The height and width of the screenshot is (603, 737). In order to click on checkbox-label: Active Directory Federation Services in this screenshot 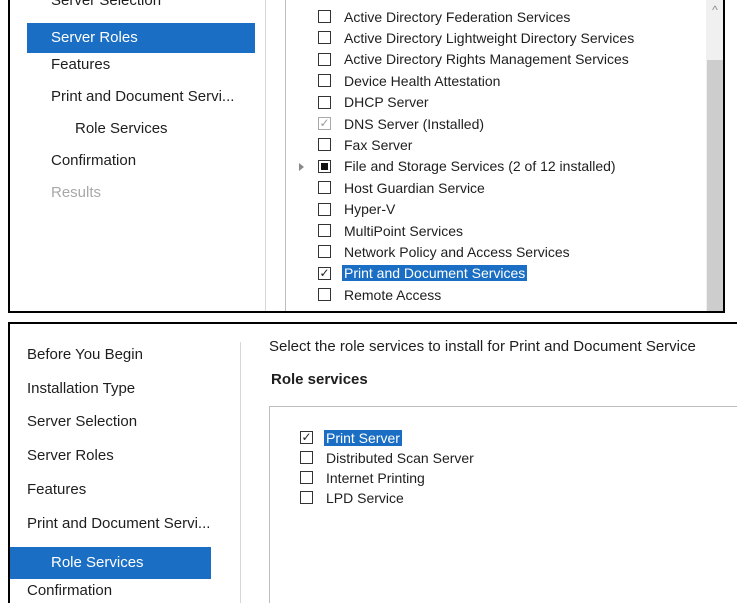, I will do `click(457, 16)`.